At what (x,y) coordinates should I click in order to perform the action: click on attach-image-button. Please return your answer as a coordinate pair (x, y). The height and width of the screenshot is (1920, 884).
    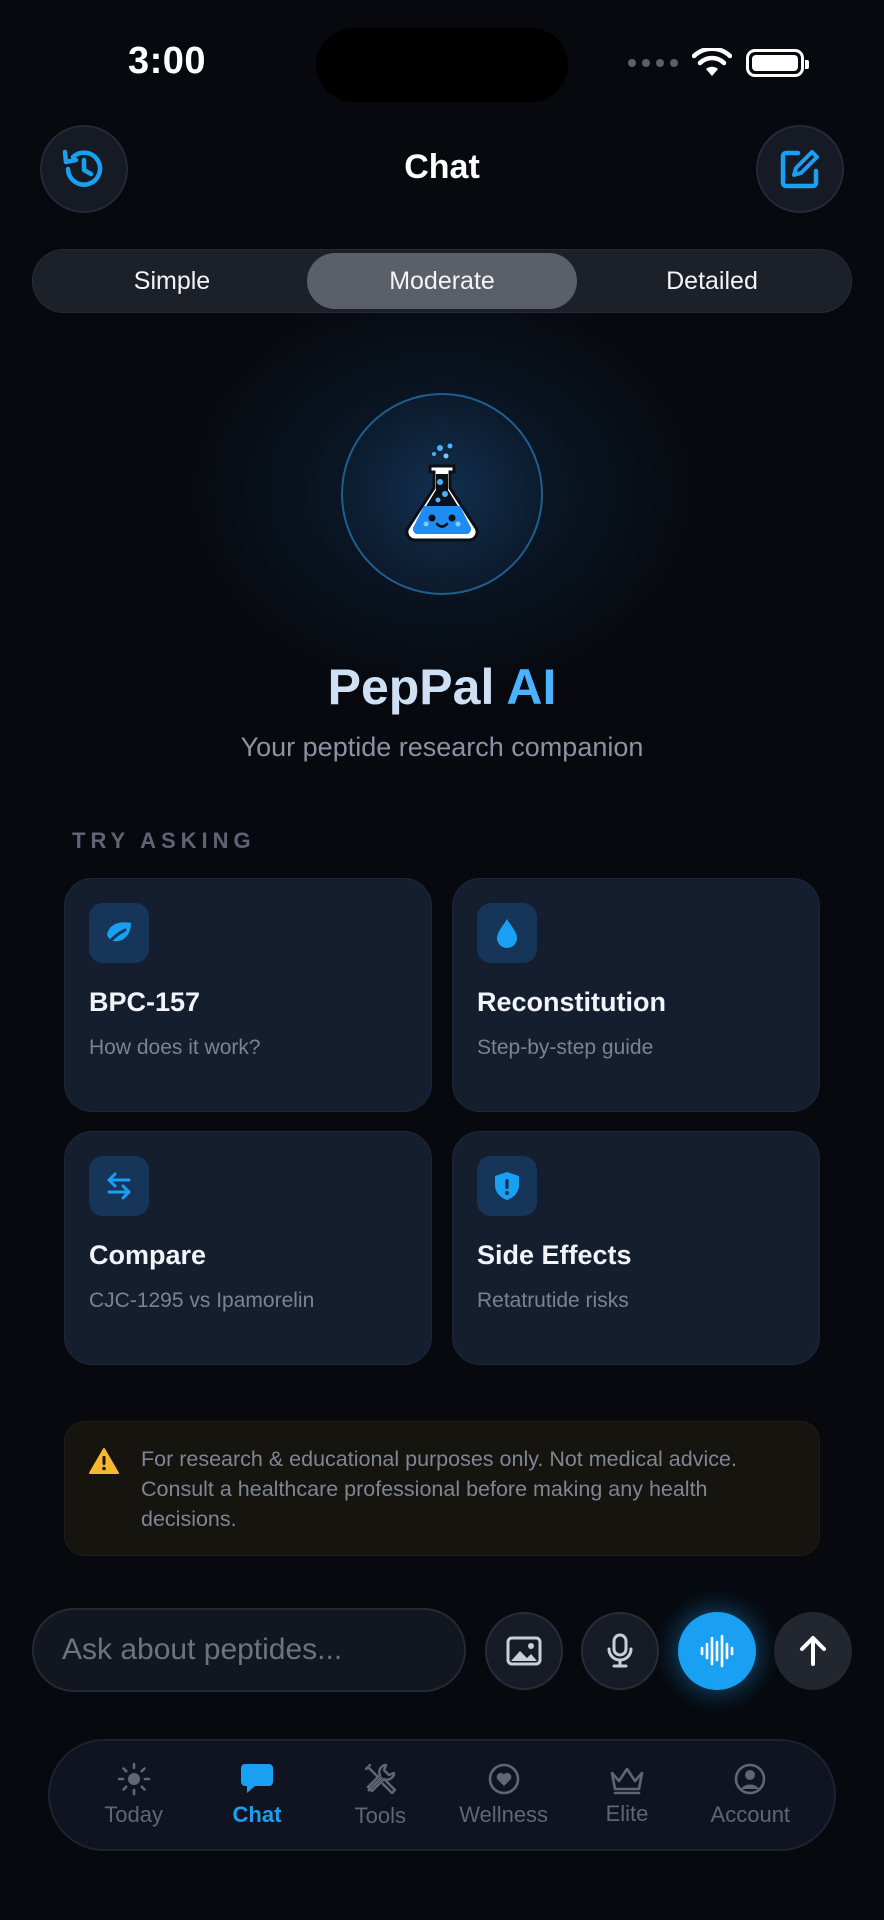
    Looking at the image, I should click on (524, 1651).